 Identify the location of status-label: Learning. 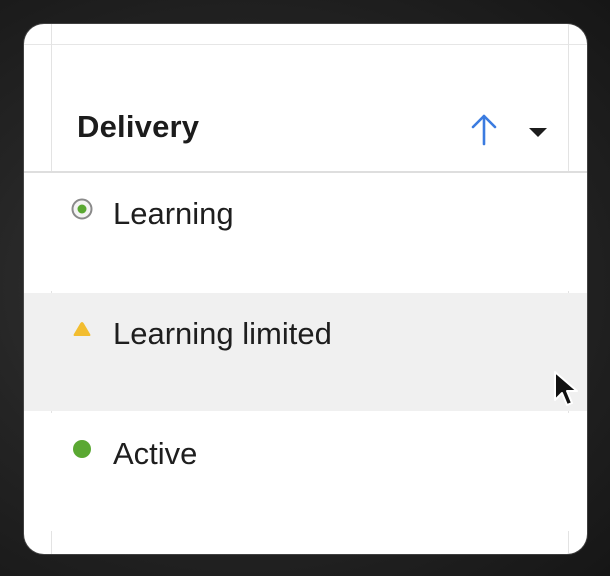
(173, 213).